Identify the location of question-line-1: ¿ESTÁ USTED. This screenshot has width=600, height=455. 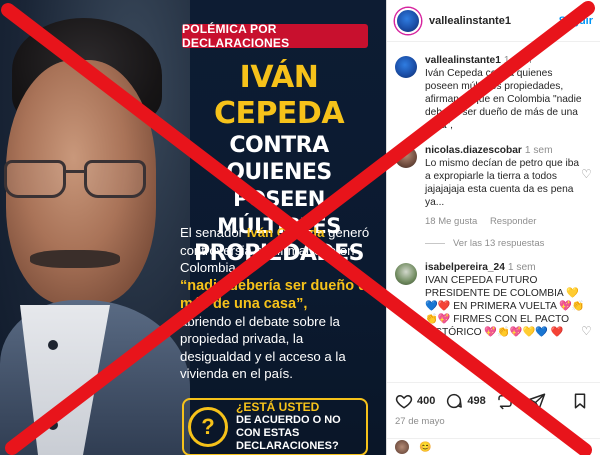
(278, 407).